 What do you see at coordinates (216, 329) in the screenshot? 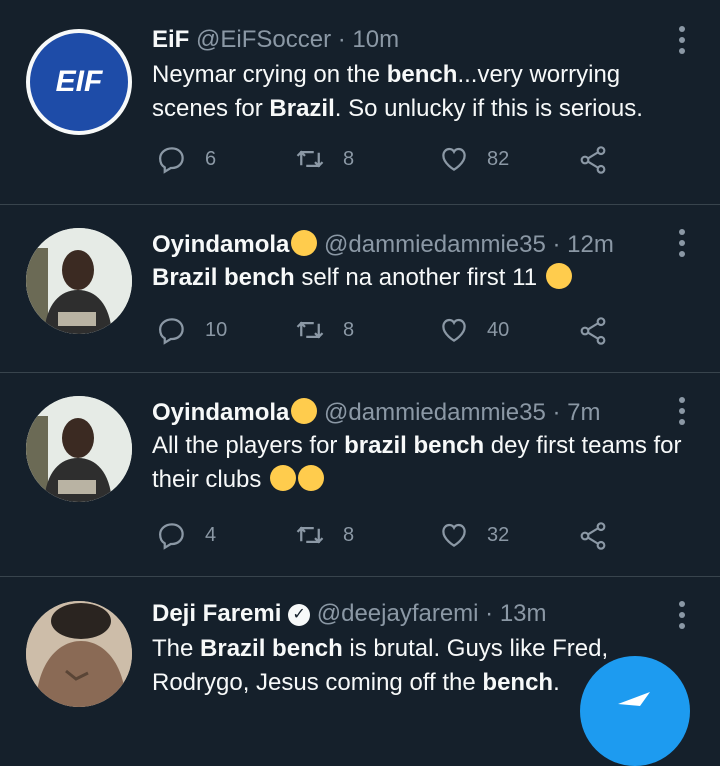
I see `reply-count: 10` at bounding box center [216, 329].